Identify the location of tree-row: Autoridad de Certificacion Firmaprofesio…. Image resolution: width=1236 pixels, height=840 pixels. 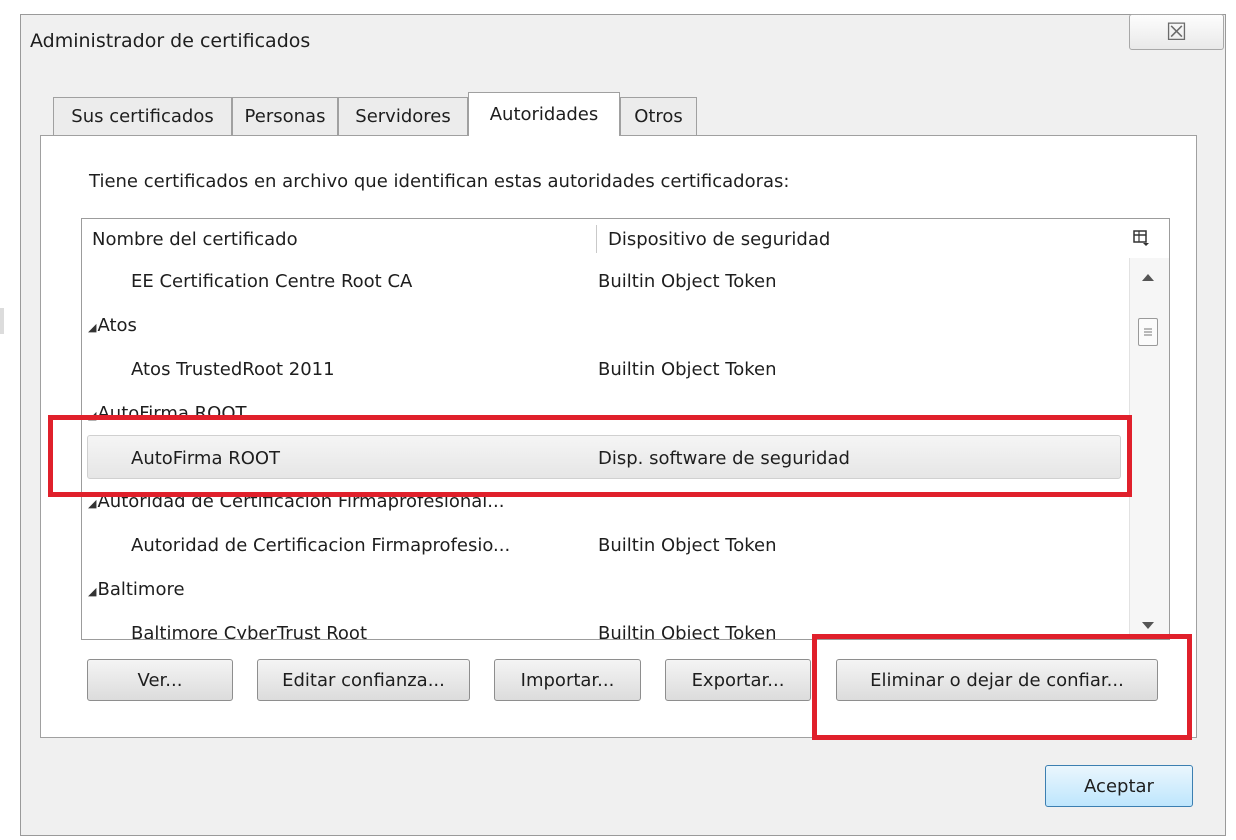
(606, 545).